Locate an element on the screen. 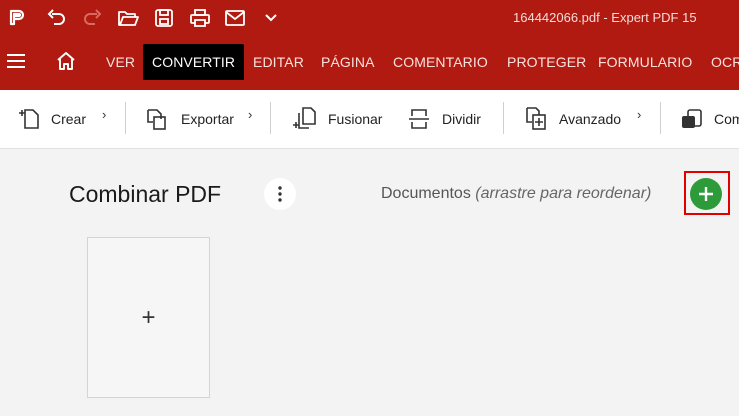 The image size is (739, 416). create-icon is located at coordinates (29, 119).